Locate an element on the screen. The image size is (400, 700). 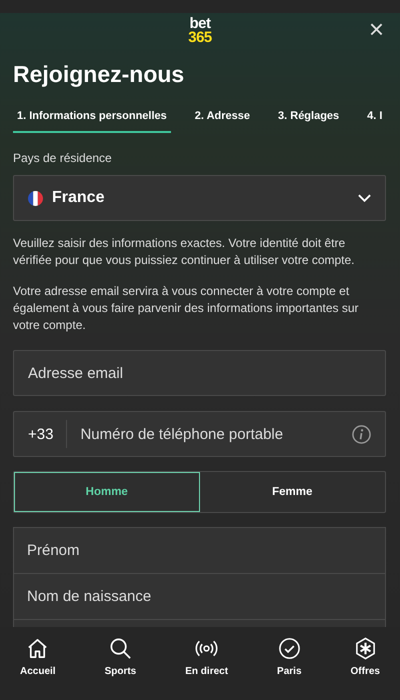
email-field: Adresse email is located at coordinates (199, 373).